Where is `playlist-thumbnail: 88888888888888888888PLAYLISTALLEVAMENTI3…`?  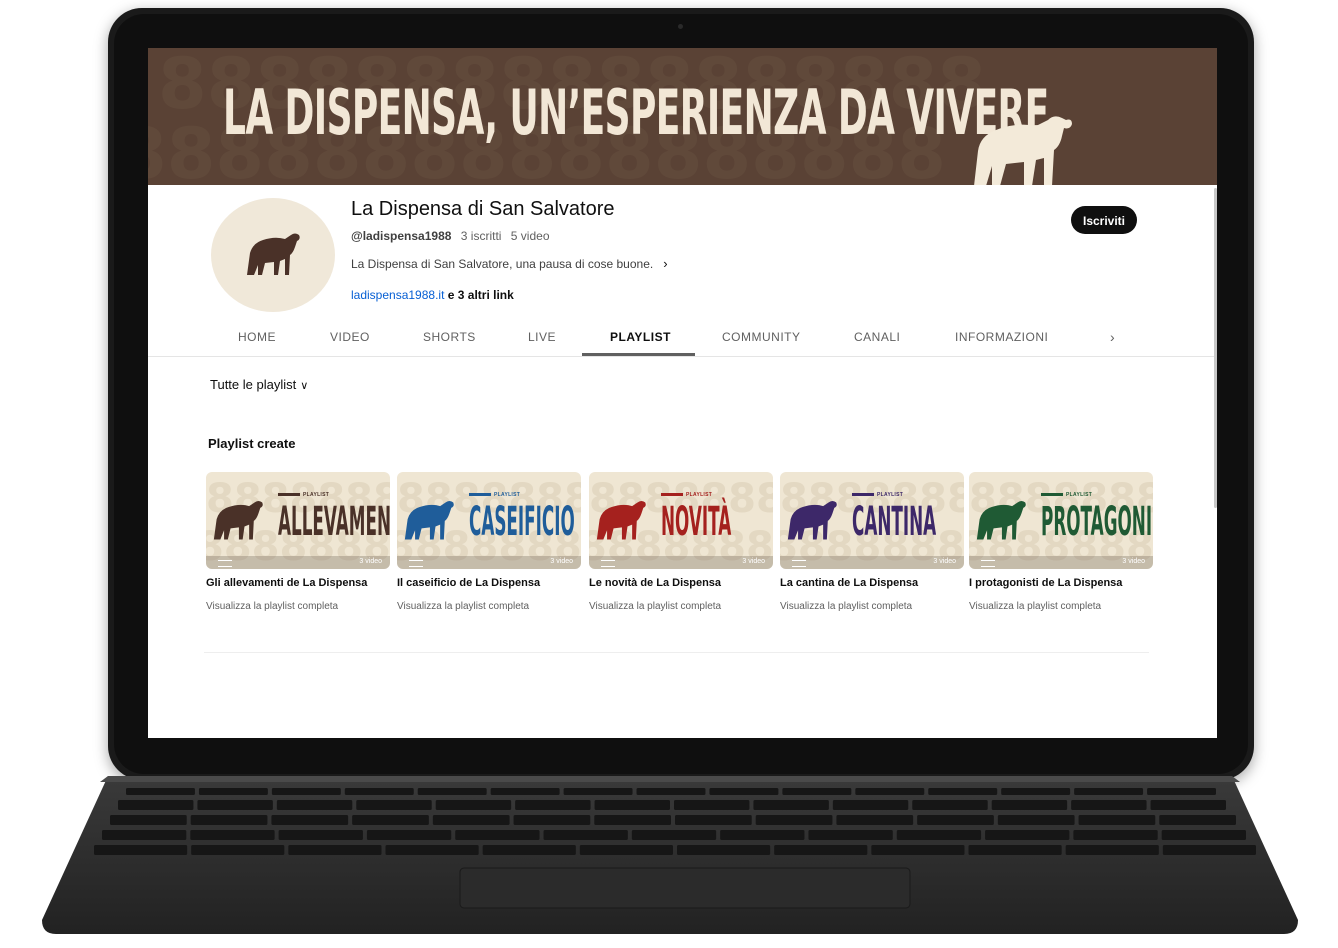 playlist-thumbnail: 88888888888888888888PLAYLISTALLEVAMENTI3… is located at coordinates (298, 520).